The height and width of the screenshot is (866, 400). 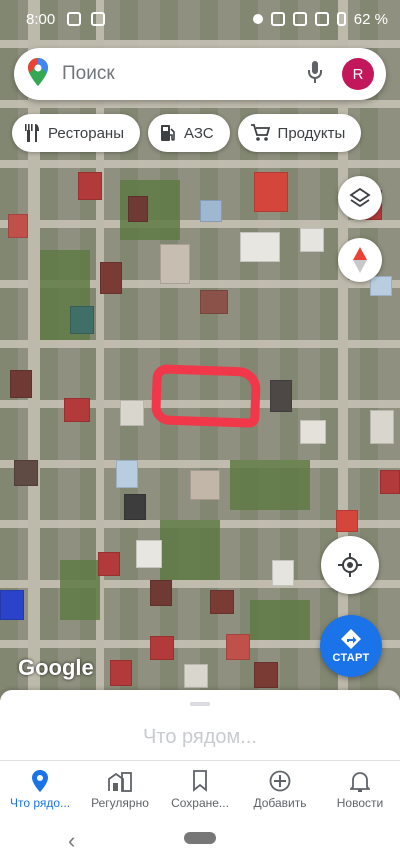 I want to click on wifi-icon, so click(x=299, y=19).